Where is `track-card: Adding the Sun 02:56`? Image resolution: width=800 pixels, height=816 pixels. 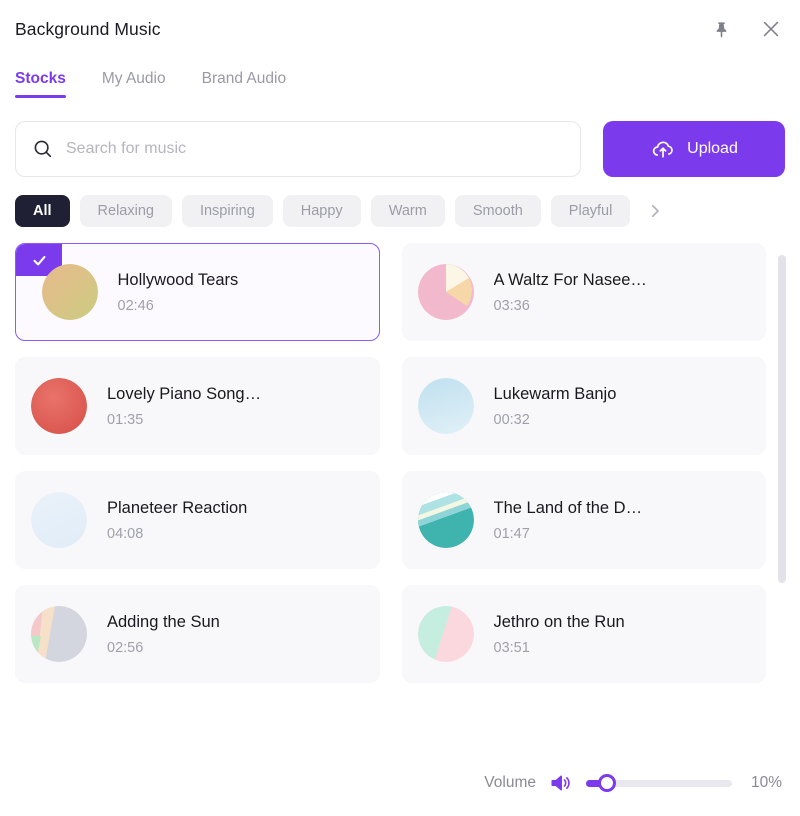
track-card: Adding the Sun 02:56 is located at coordinates (197, 634).